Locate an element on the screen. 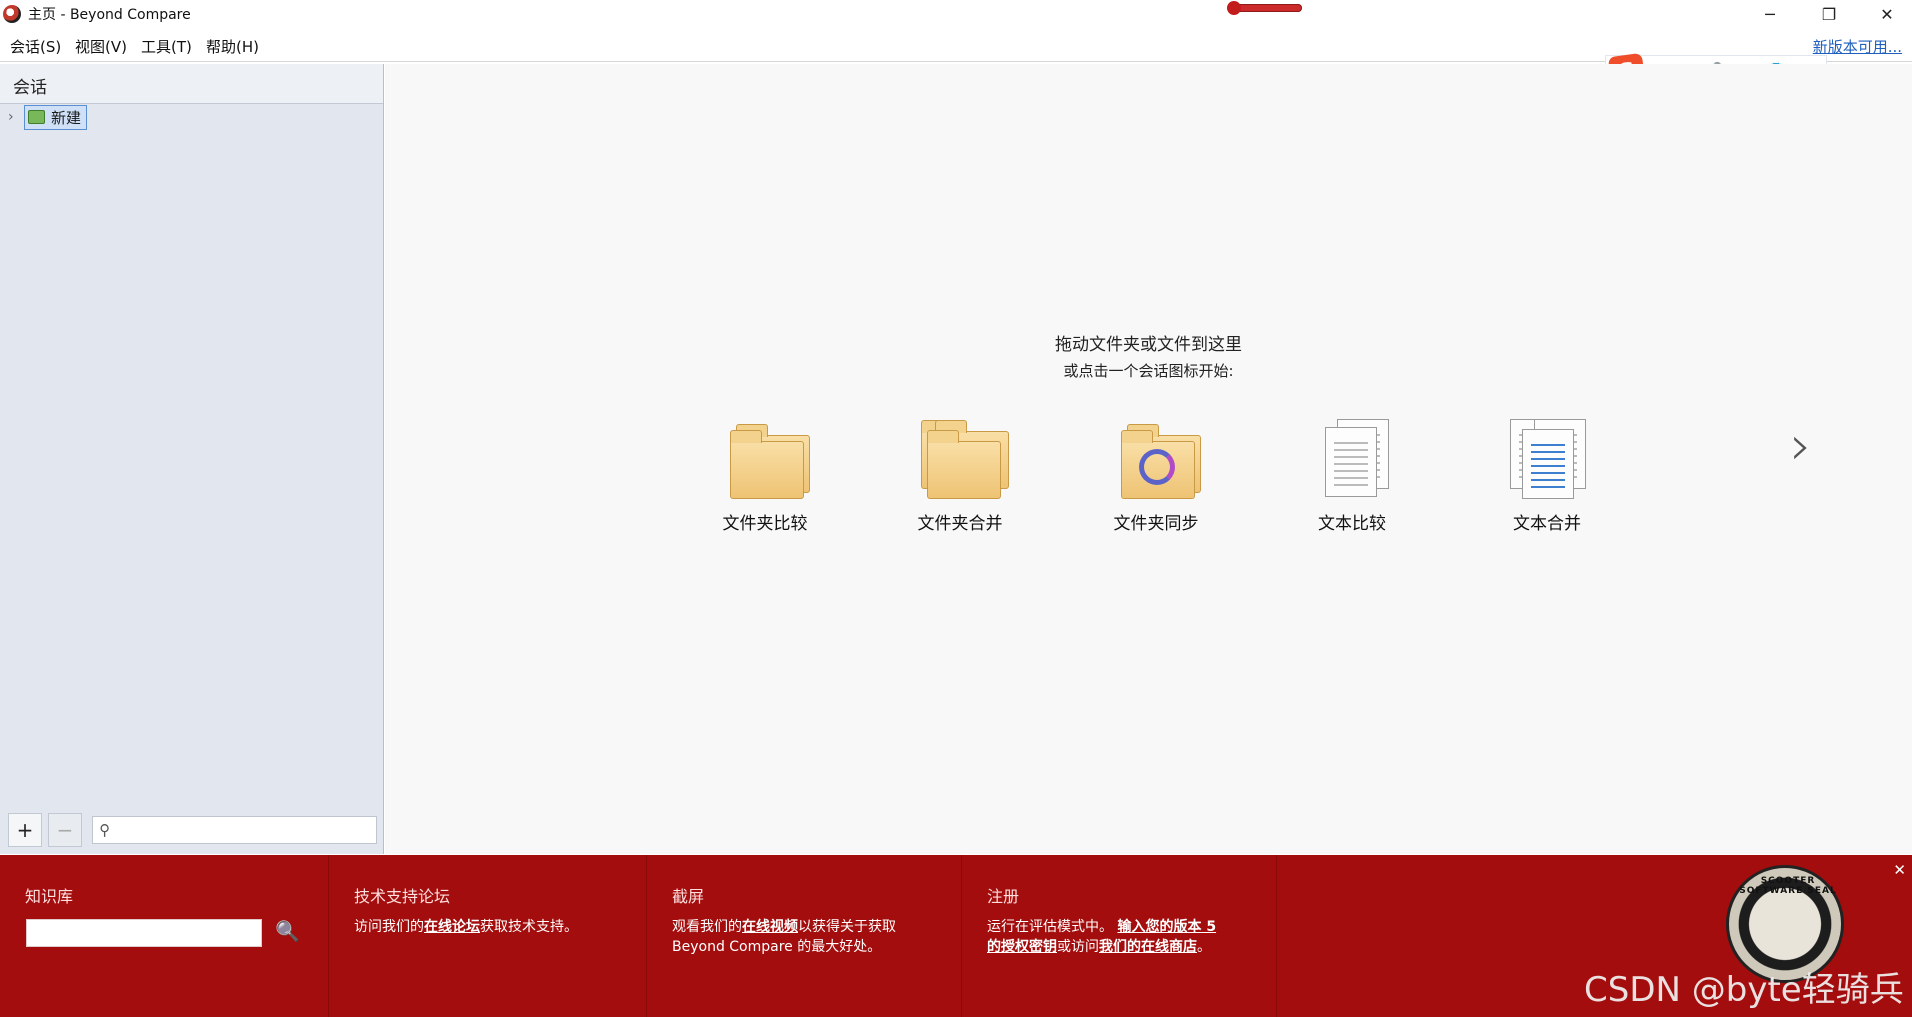 This screenshot has height=1017, width=1912. session-search-box: ⚲ is located at coordinates (234, 830).